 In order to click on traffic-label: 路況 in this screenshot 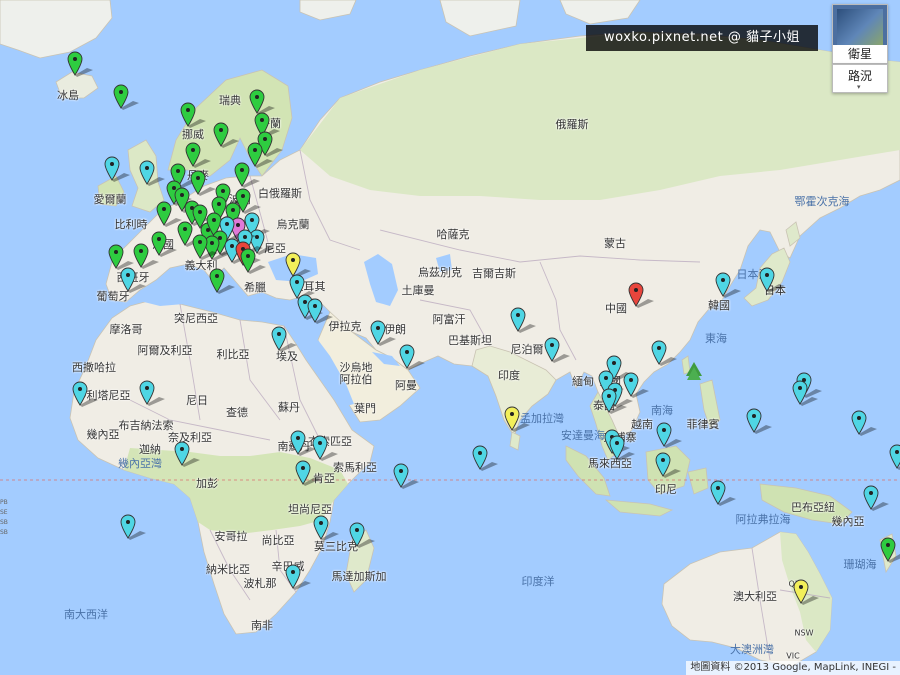, I will do `click(859, 76)`.